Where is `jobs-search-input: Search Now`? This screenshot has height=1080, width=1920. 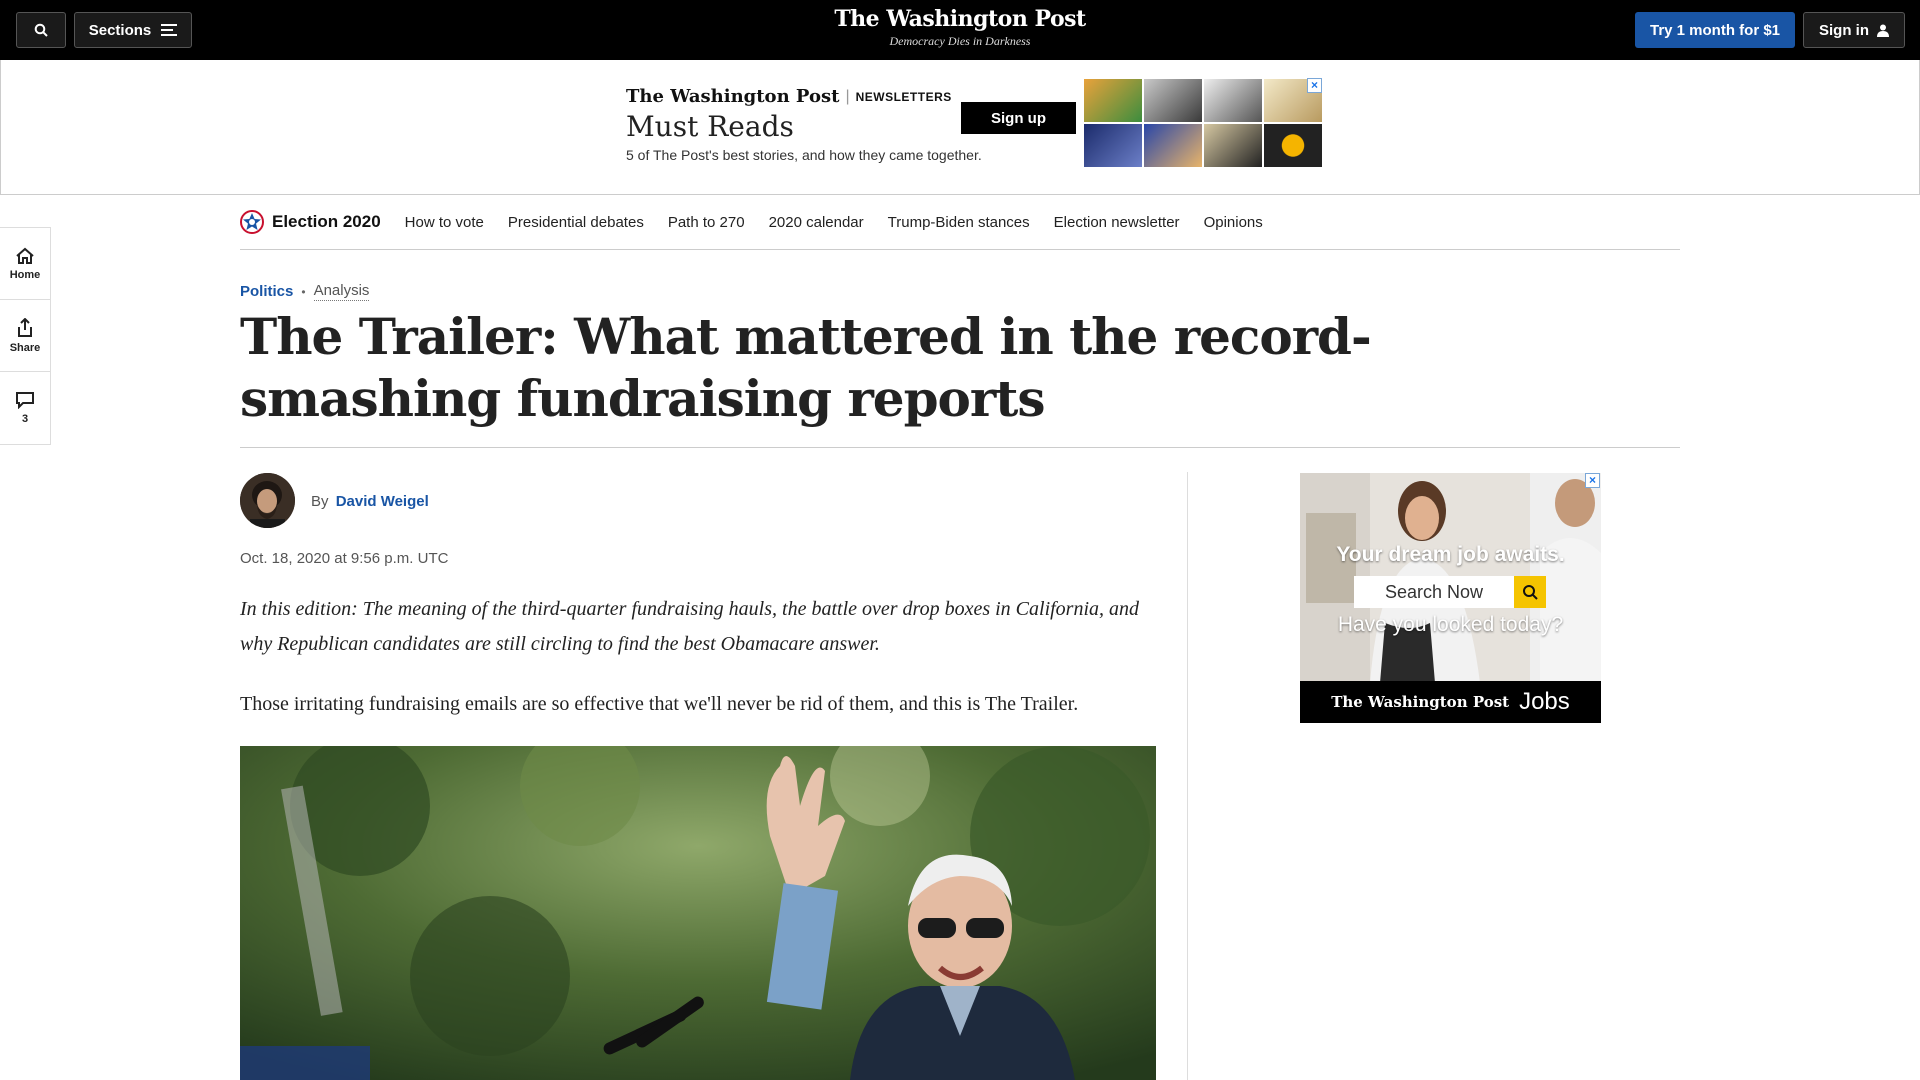 jobs-search-input: Search Now is located at coordinates (1434, 592).